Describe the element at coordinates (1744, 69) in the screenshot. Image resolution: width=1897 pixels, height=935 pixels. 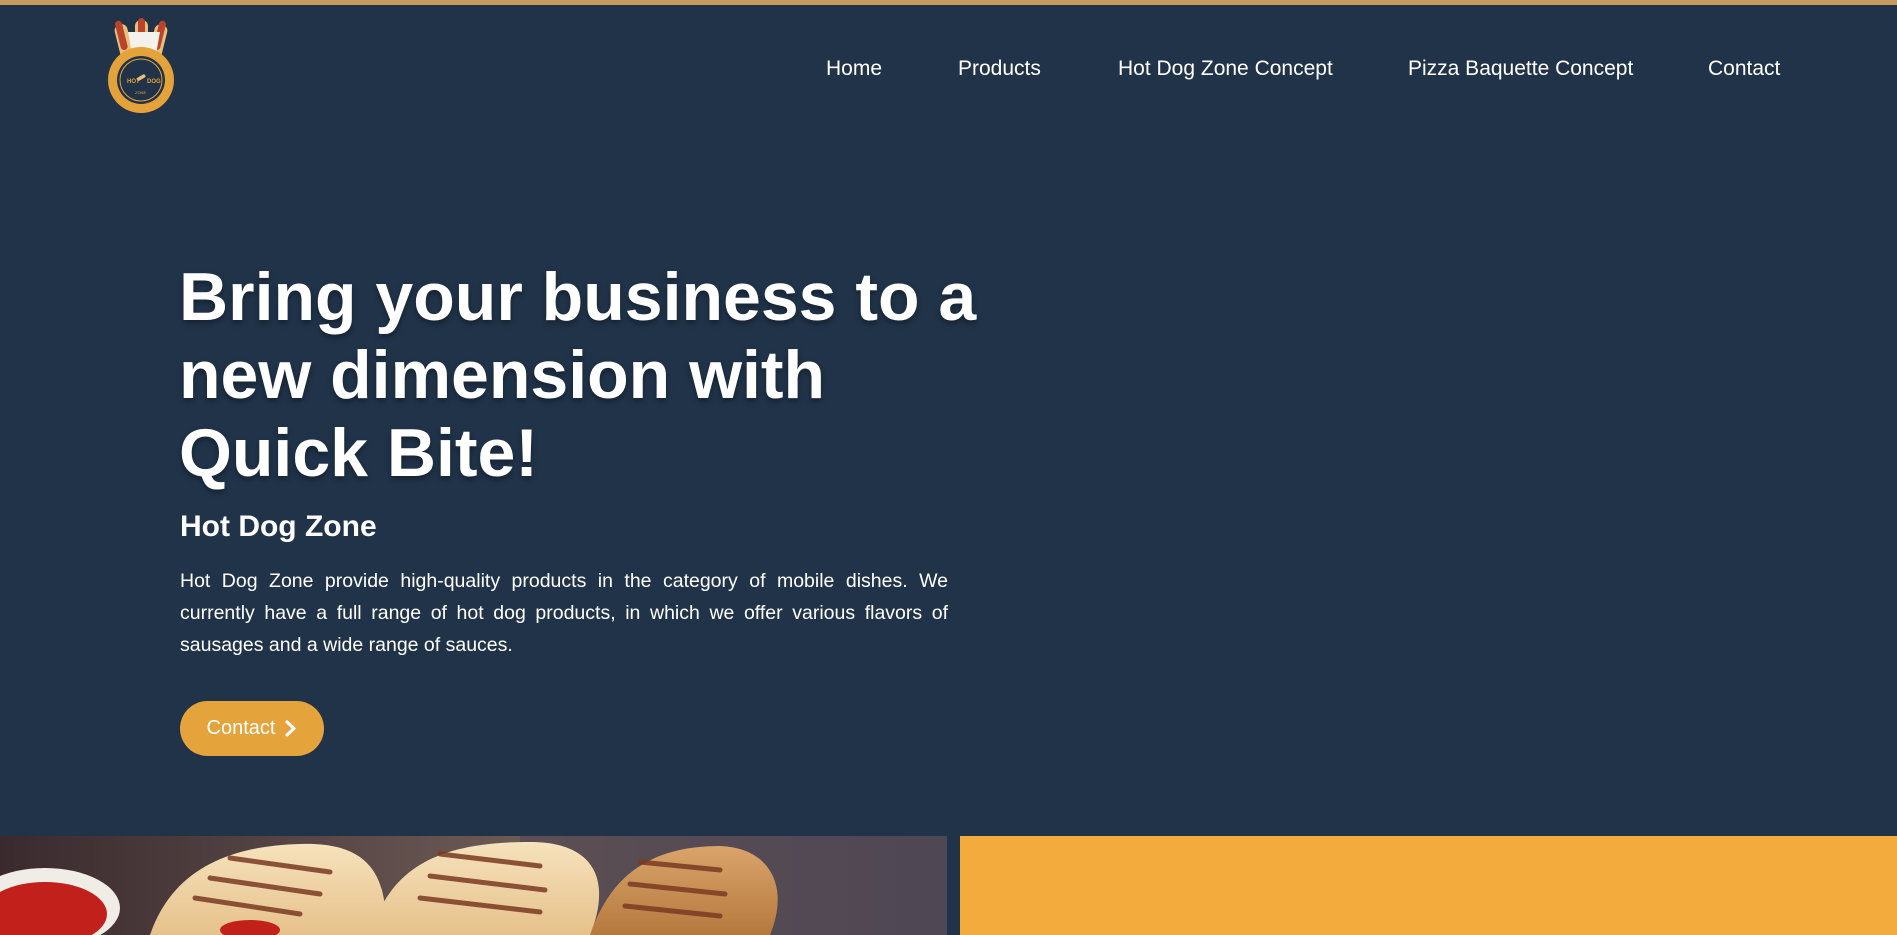
I see `nav-link-contact: Contact` at that location.